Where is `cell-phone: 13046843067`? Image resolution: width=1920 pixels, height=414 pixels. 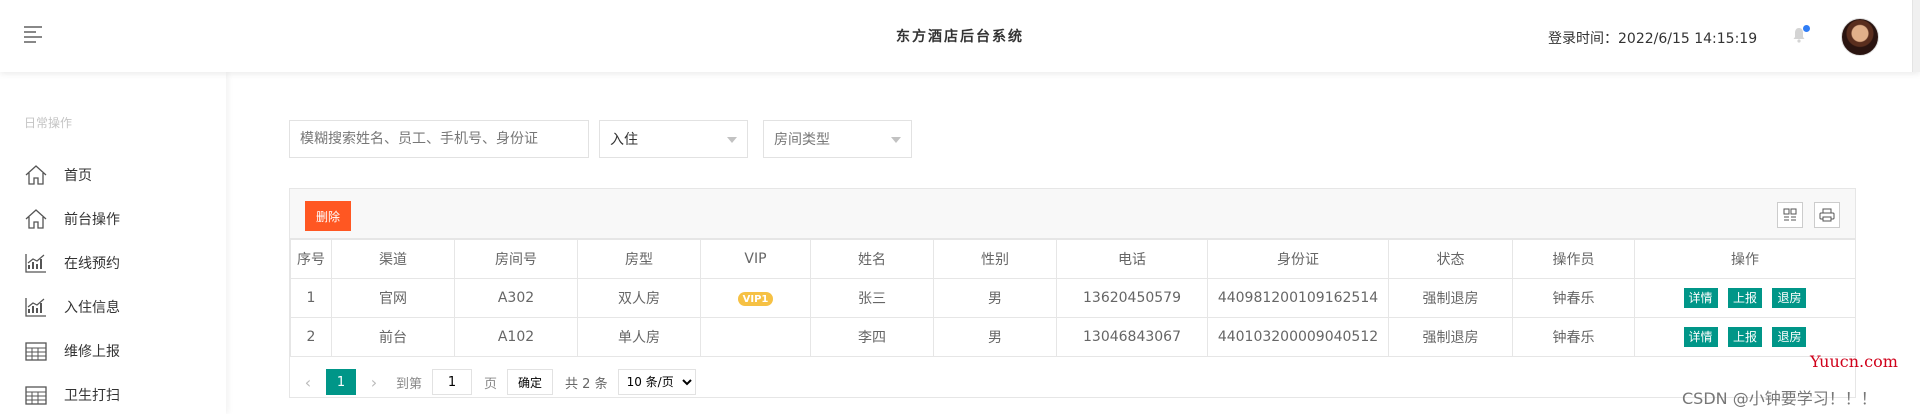
cell-phone: 13046843067 is located at coordinates (1132, 337).